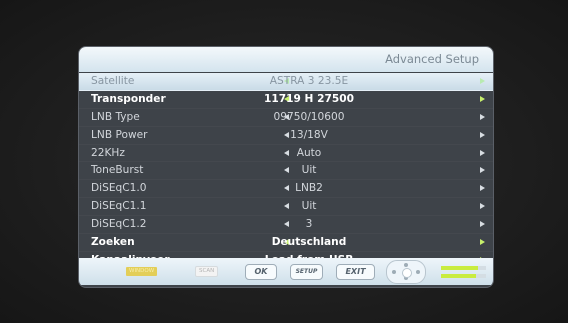  I want to click on row-value: 13/18V, so click(309, 134).